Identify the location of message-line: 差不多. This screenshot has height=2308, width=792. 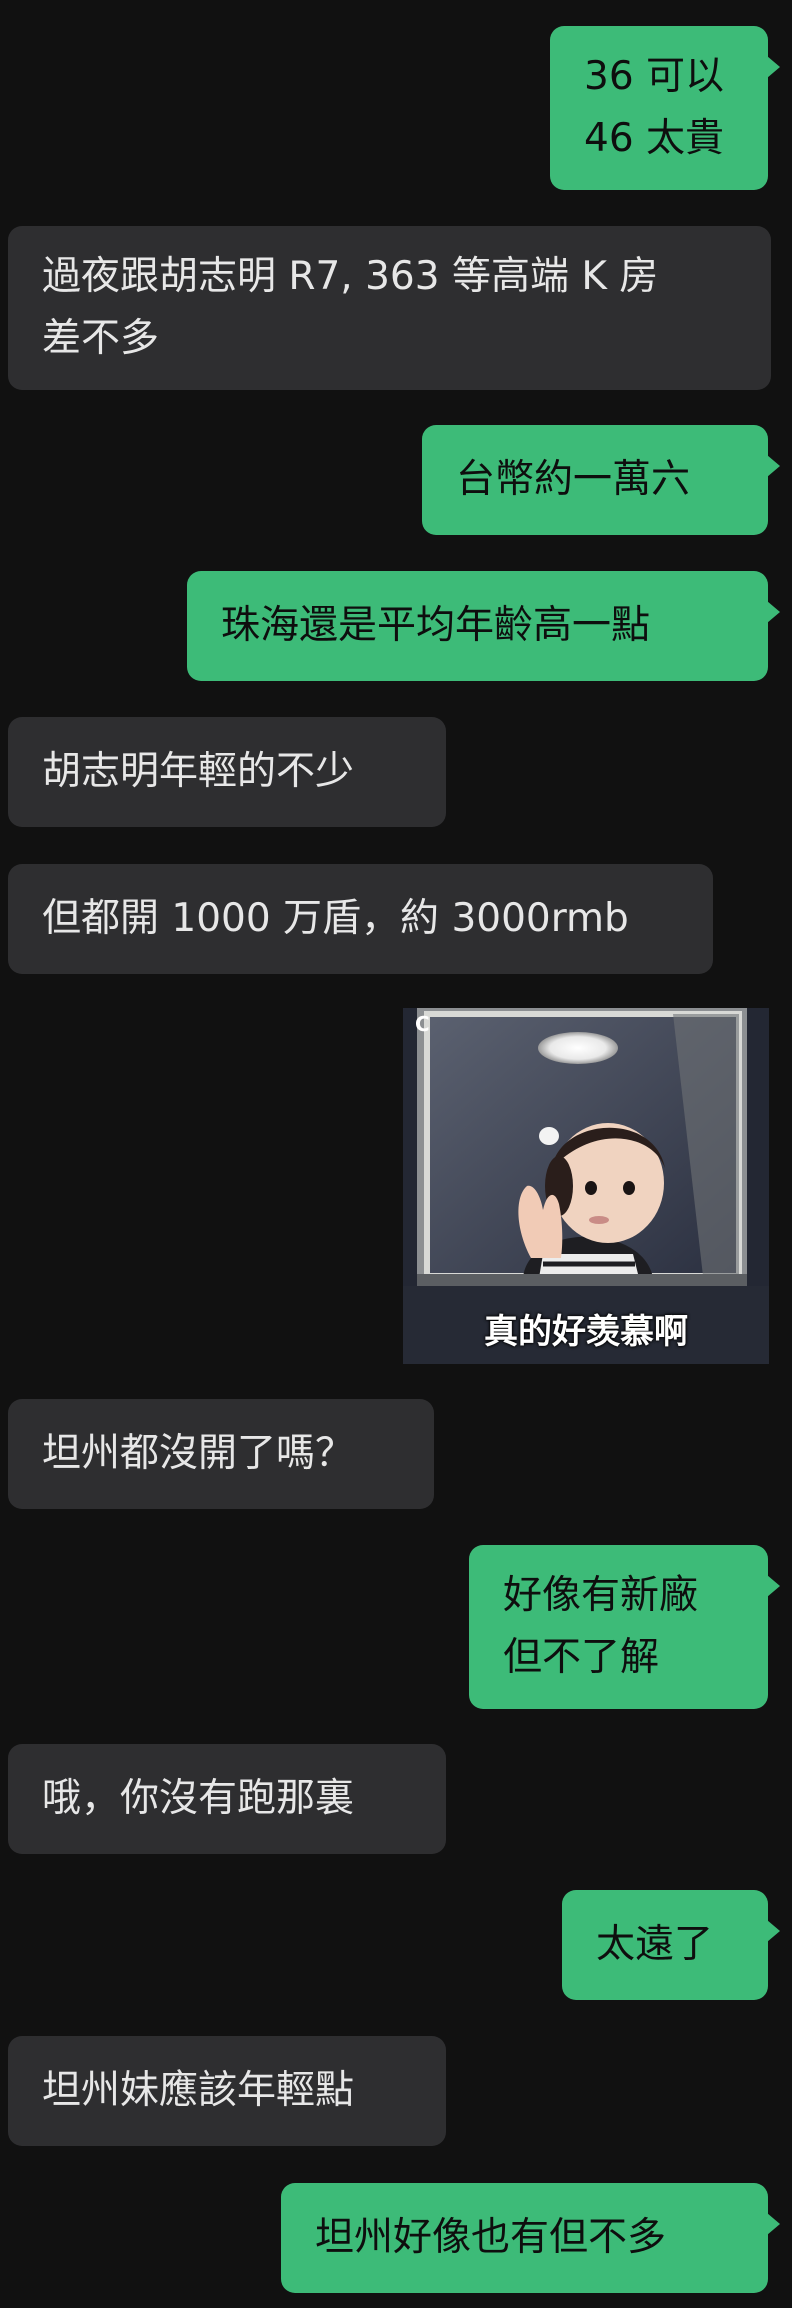
(101, 338).